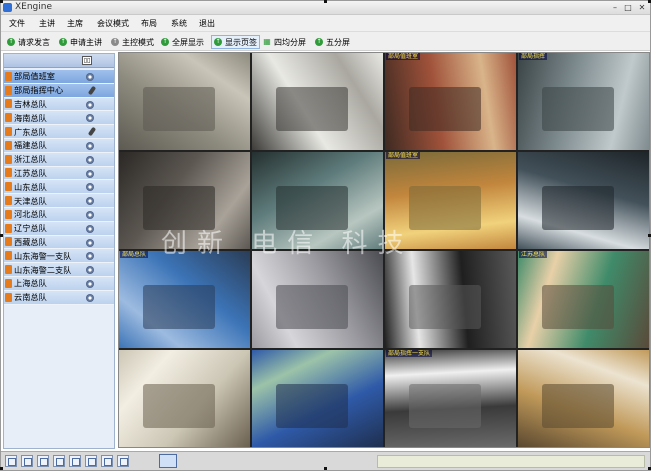 Image resolution: width=651 pixels, height=471 pixels. Describe the element at coordinates (123, 461) in the screenshot. I see `layout-8-button` at that location.